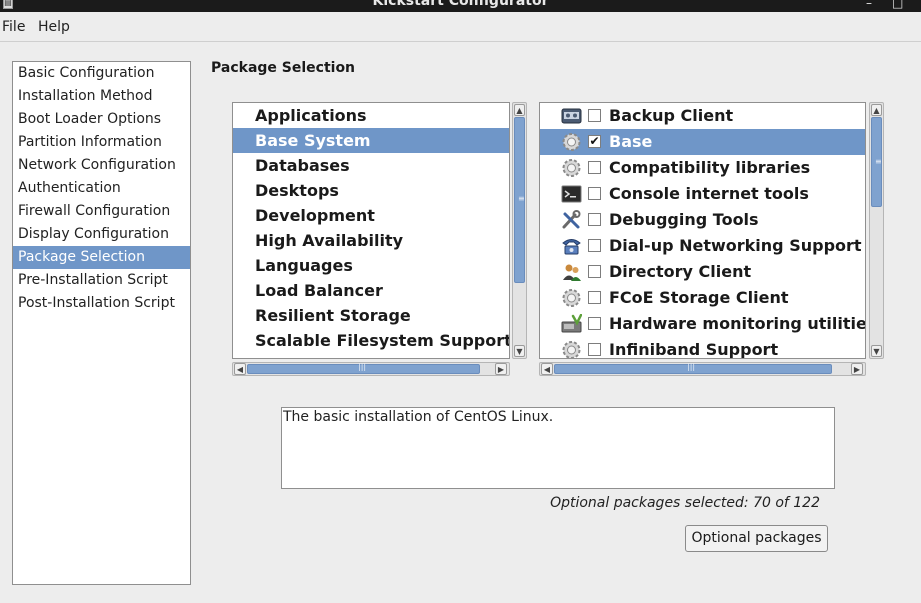  What do you see at coordinates (694, 349) in the screenshot?
I see `package-label: Infiniband Support` at bounding box center [694, 349].